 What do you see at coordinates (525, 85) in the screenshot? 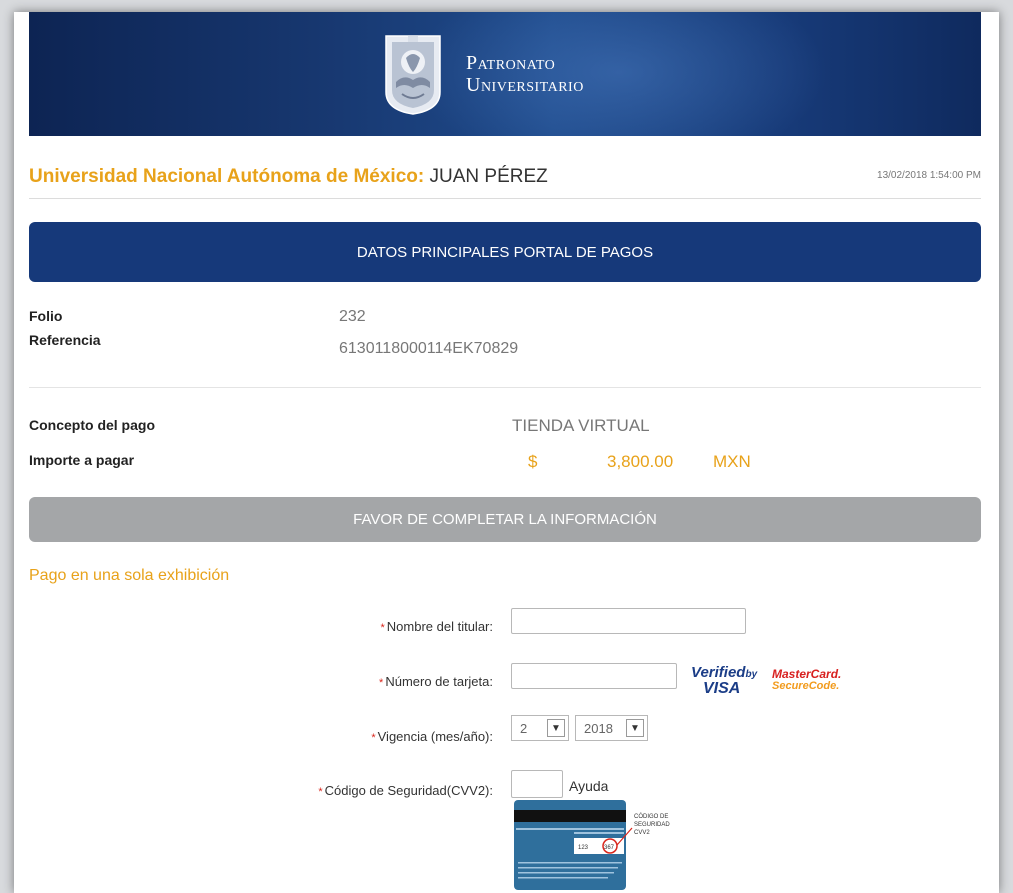
I see `banner-title-line2: Universitario` at bounding box center [525, 85].